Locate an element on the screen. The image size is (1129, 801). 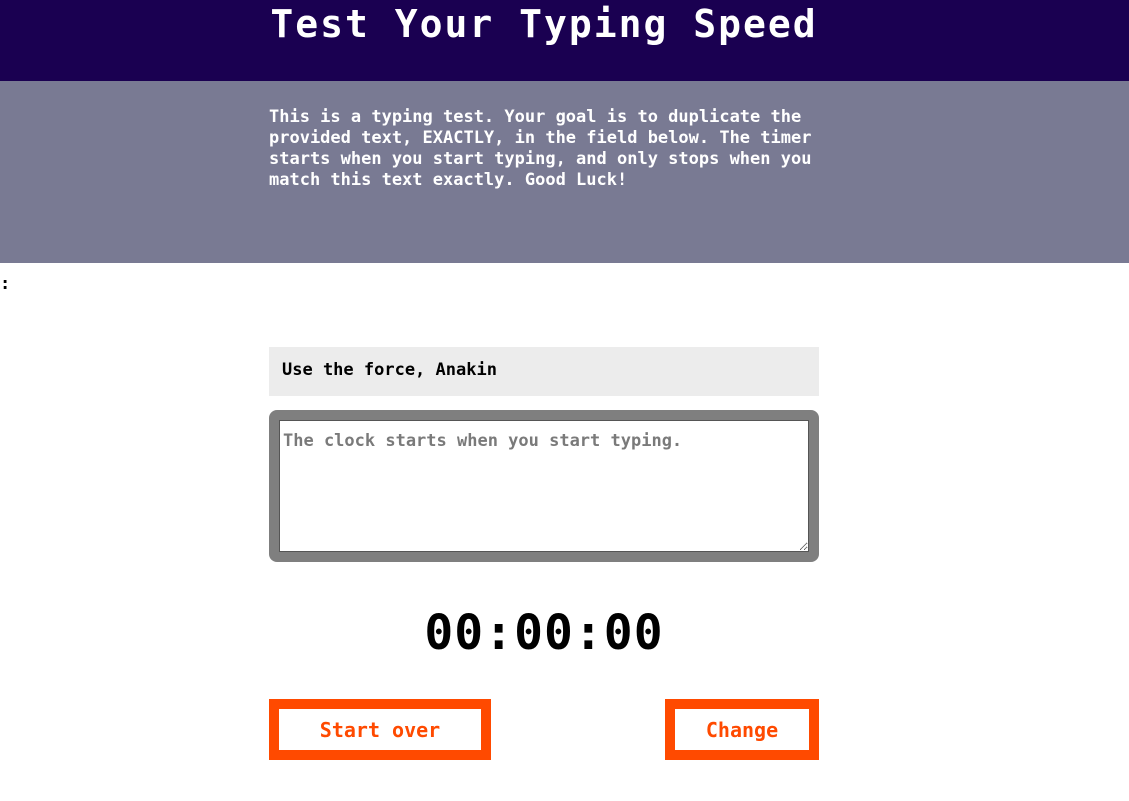
origin-text-label: Use the force, Anakin is located at coordinates (389, 370).